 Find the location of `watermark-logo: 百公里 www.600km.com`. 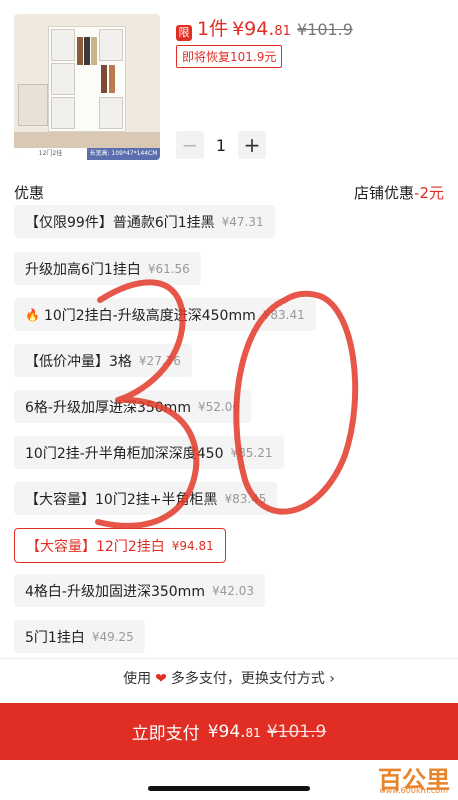

watermark-logo: 百公里 www.600km.com is located at coordinates (414, 780).